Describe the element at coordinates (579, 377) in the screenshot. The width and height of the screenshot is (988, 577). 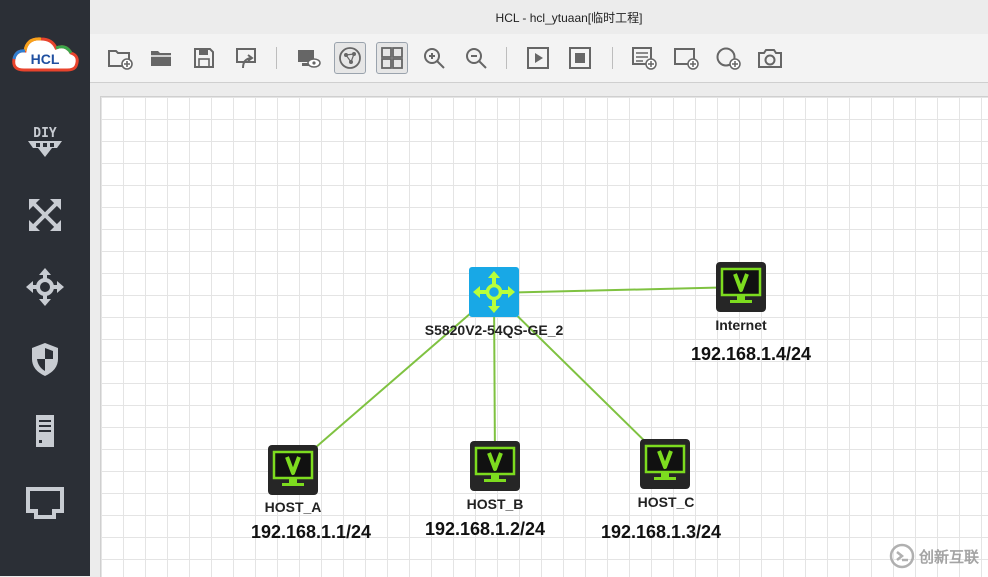
I see `link-switch-host-c` at that location.